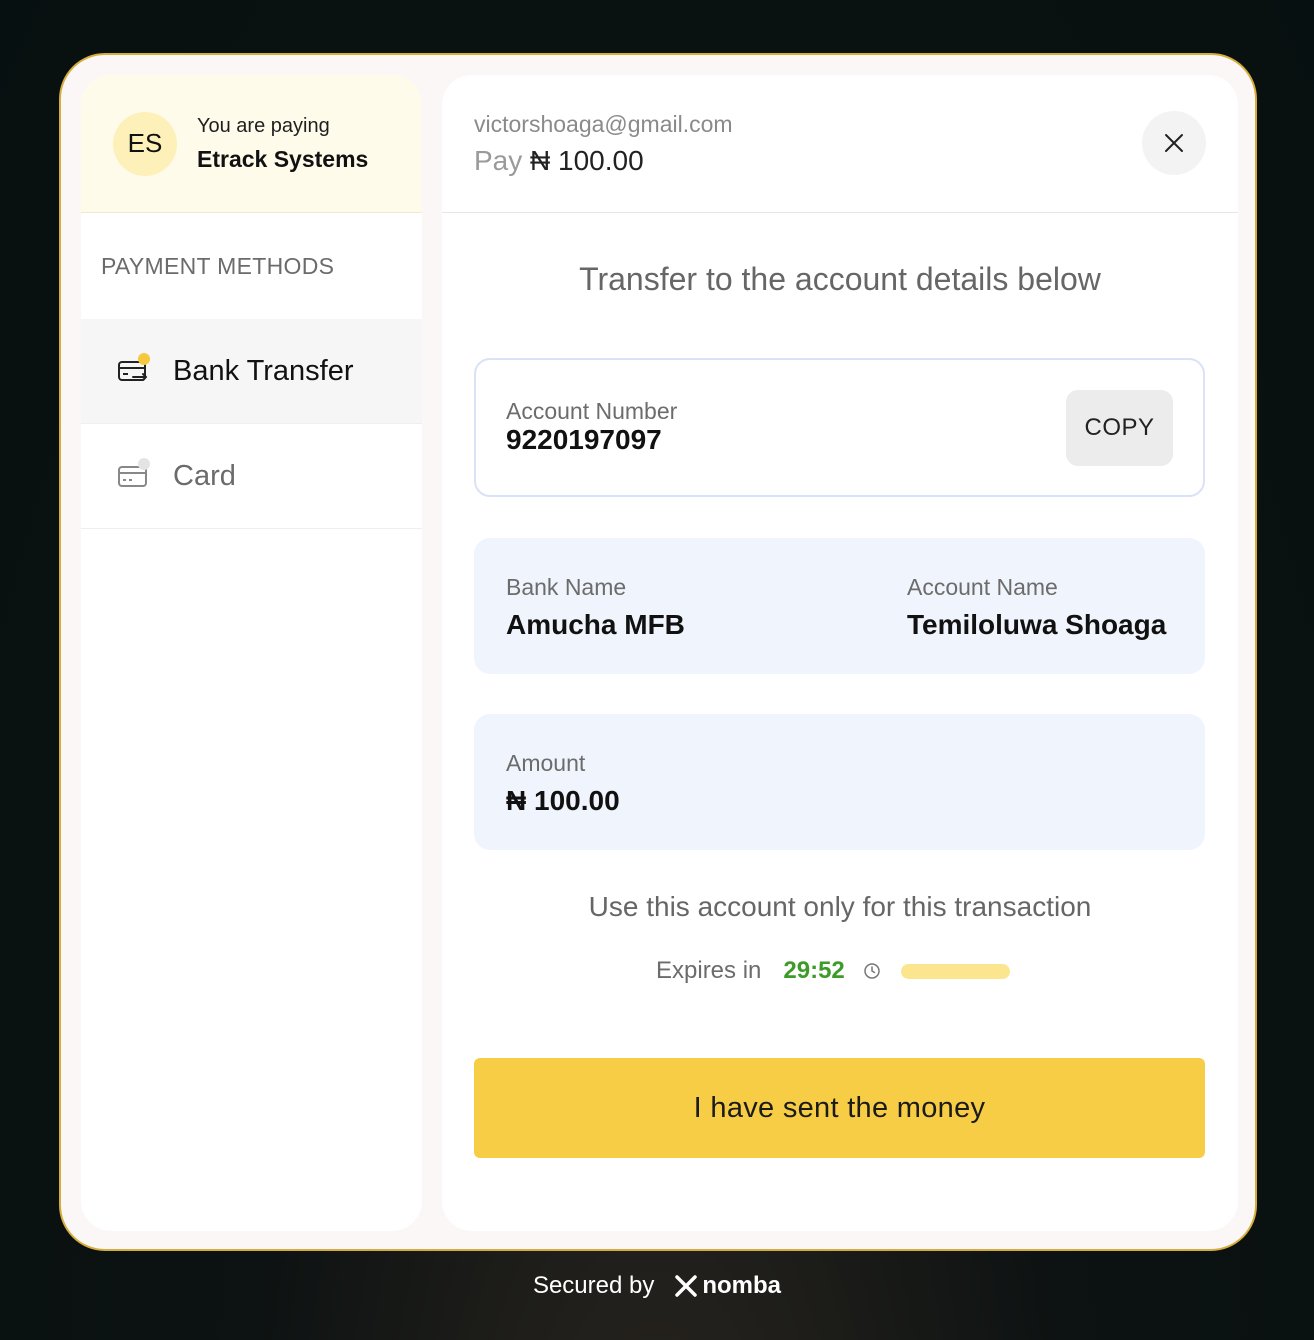 Image resolution: width=1314 pixels, height=1340 pixels. I want to click on expiry-progress-bar, so click(955, 971).